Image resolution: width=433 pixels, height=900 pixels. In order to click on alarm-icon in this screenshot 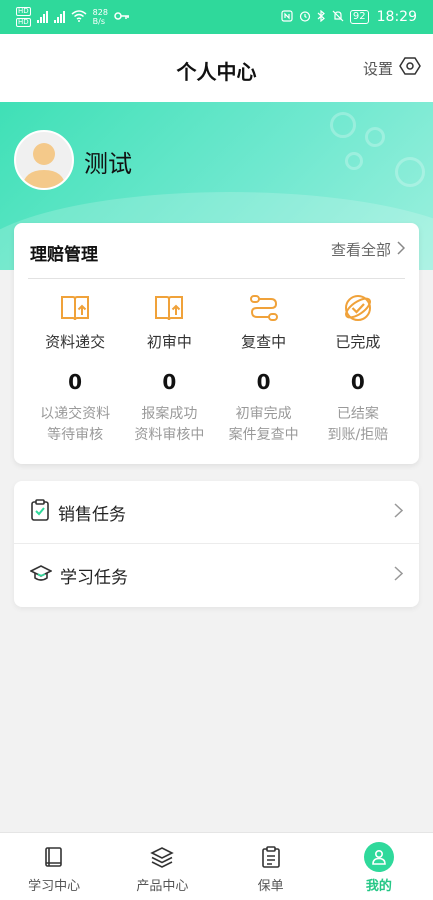, I will do `click(305, 17)`.